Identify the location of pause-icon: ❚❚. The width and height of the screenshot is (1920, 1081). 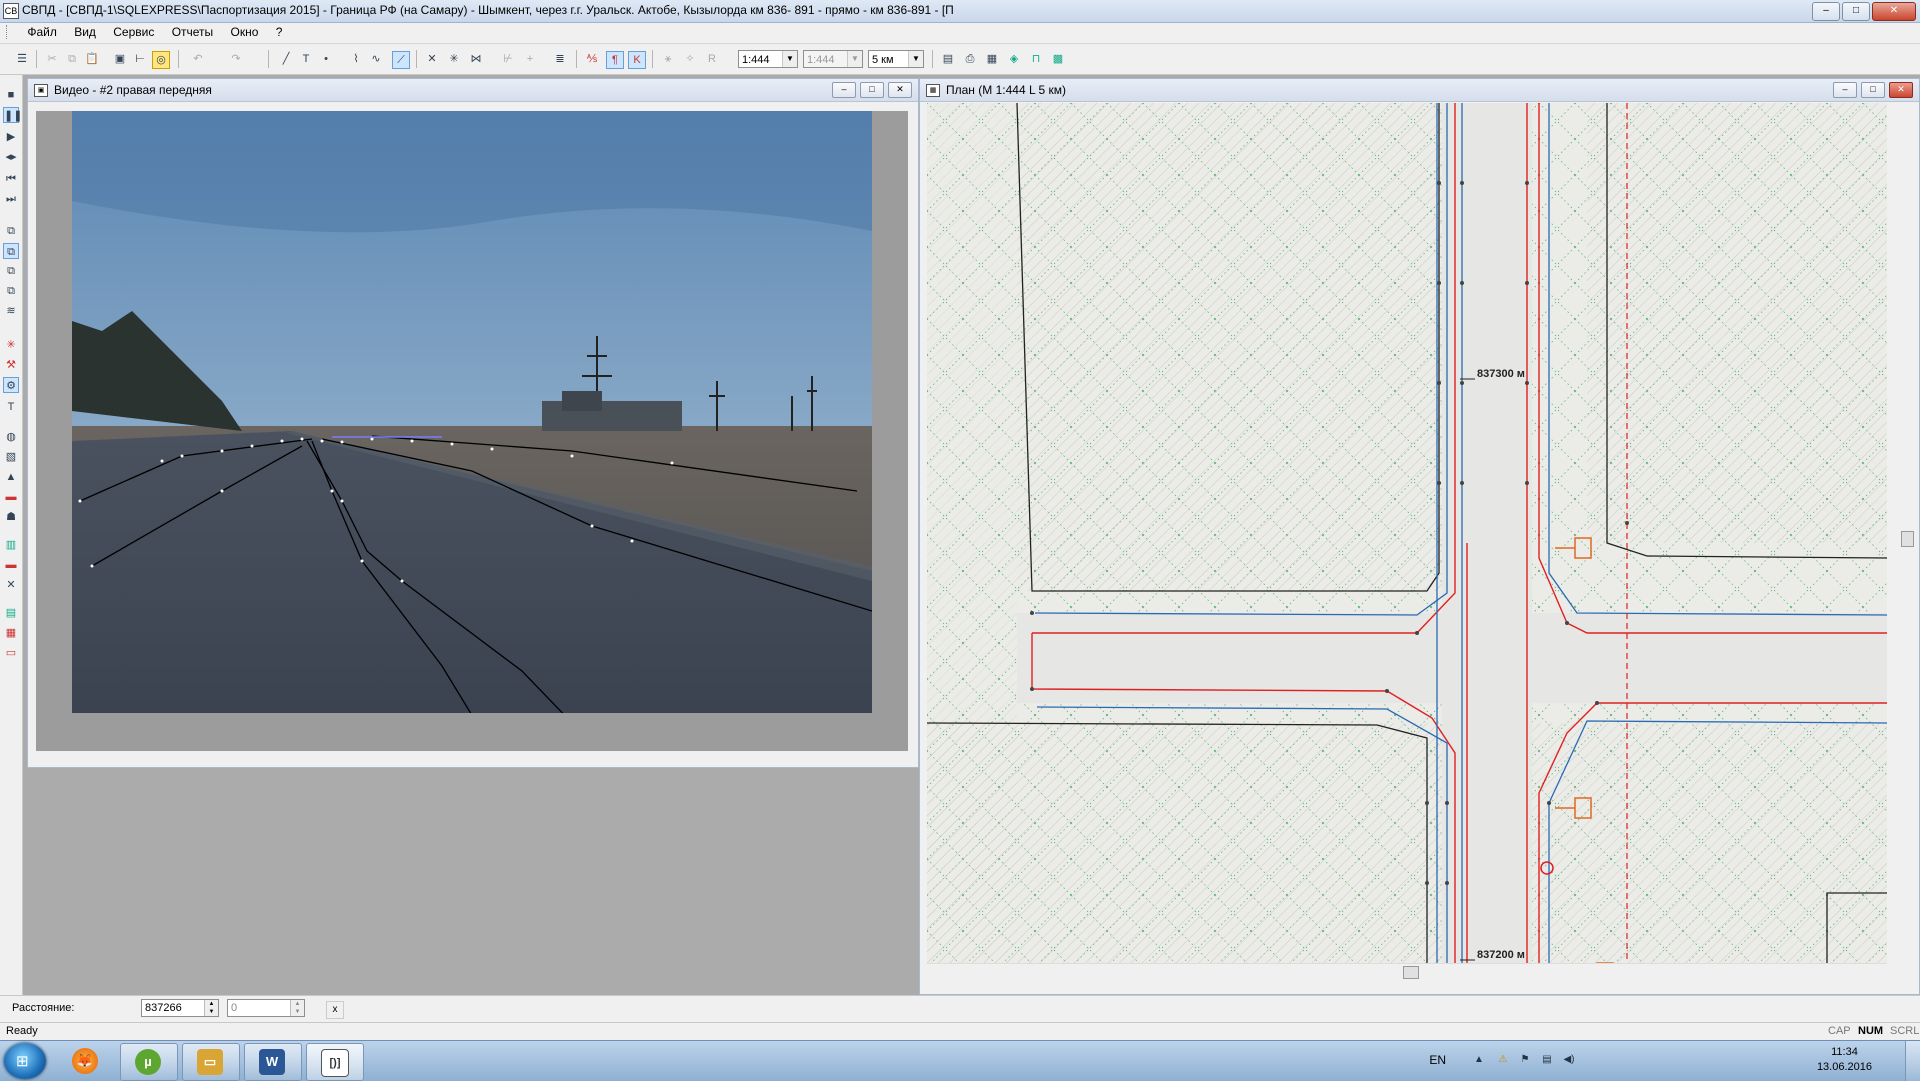
(12, 115).